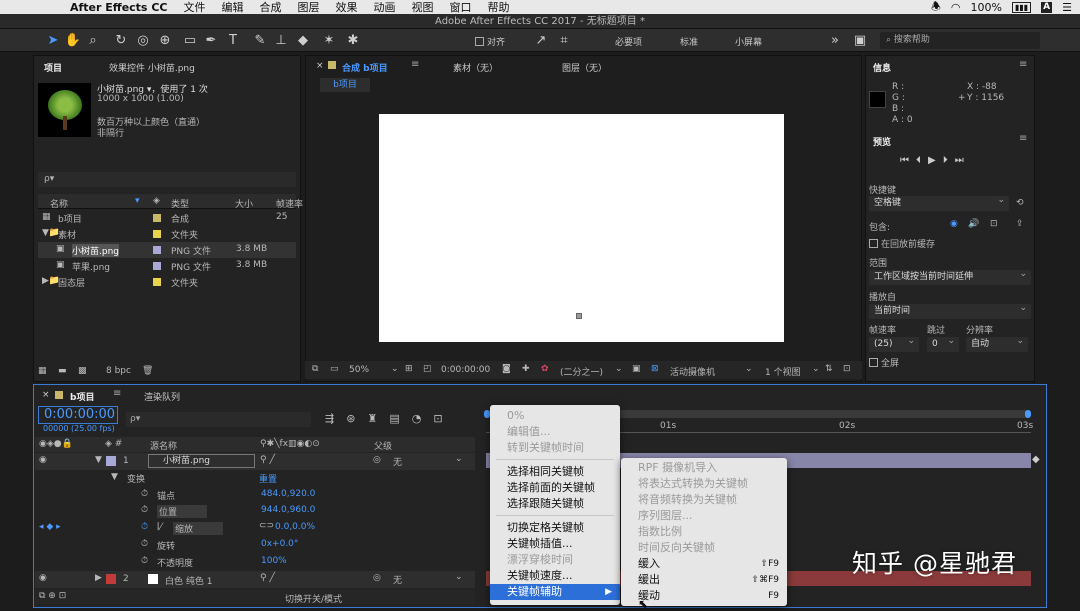 Image resolution: width=1080 pixels, height=611 pixels. What do you see at coordinates (465, 370) in the screenshot?
I see `current-time: 0:00:00:00` at bounding box center [465, 370].